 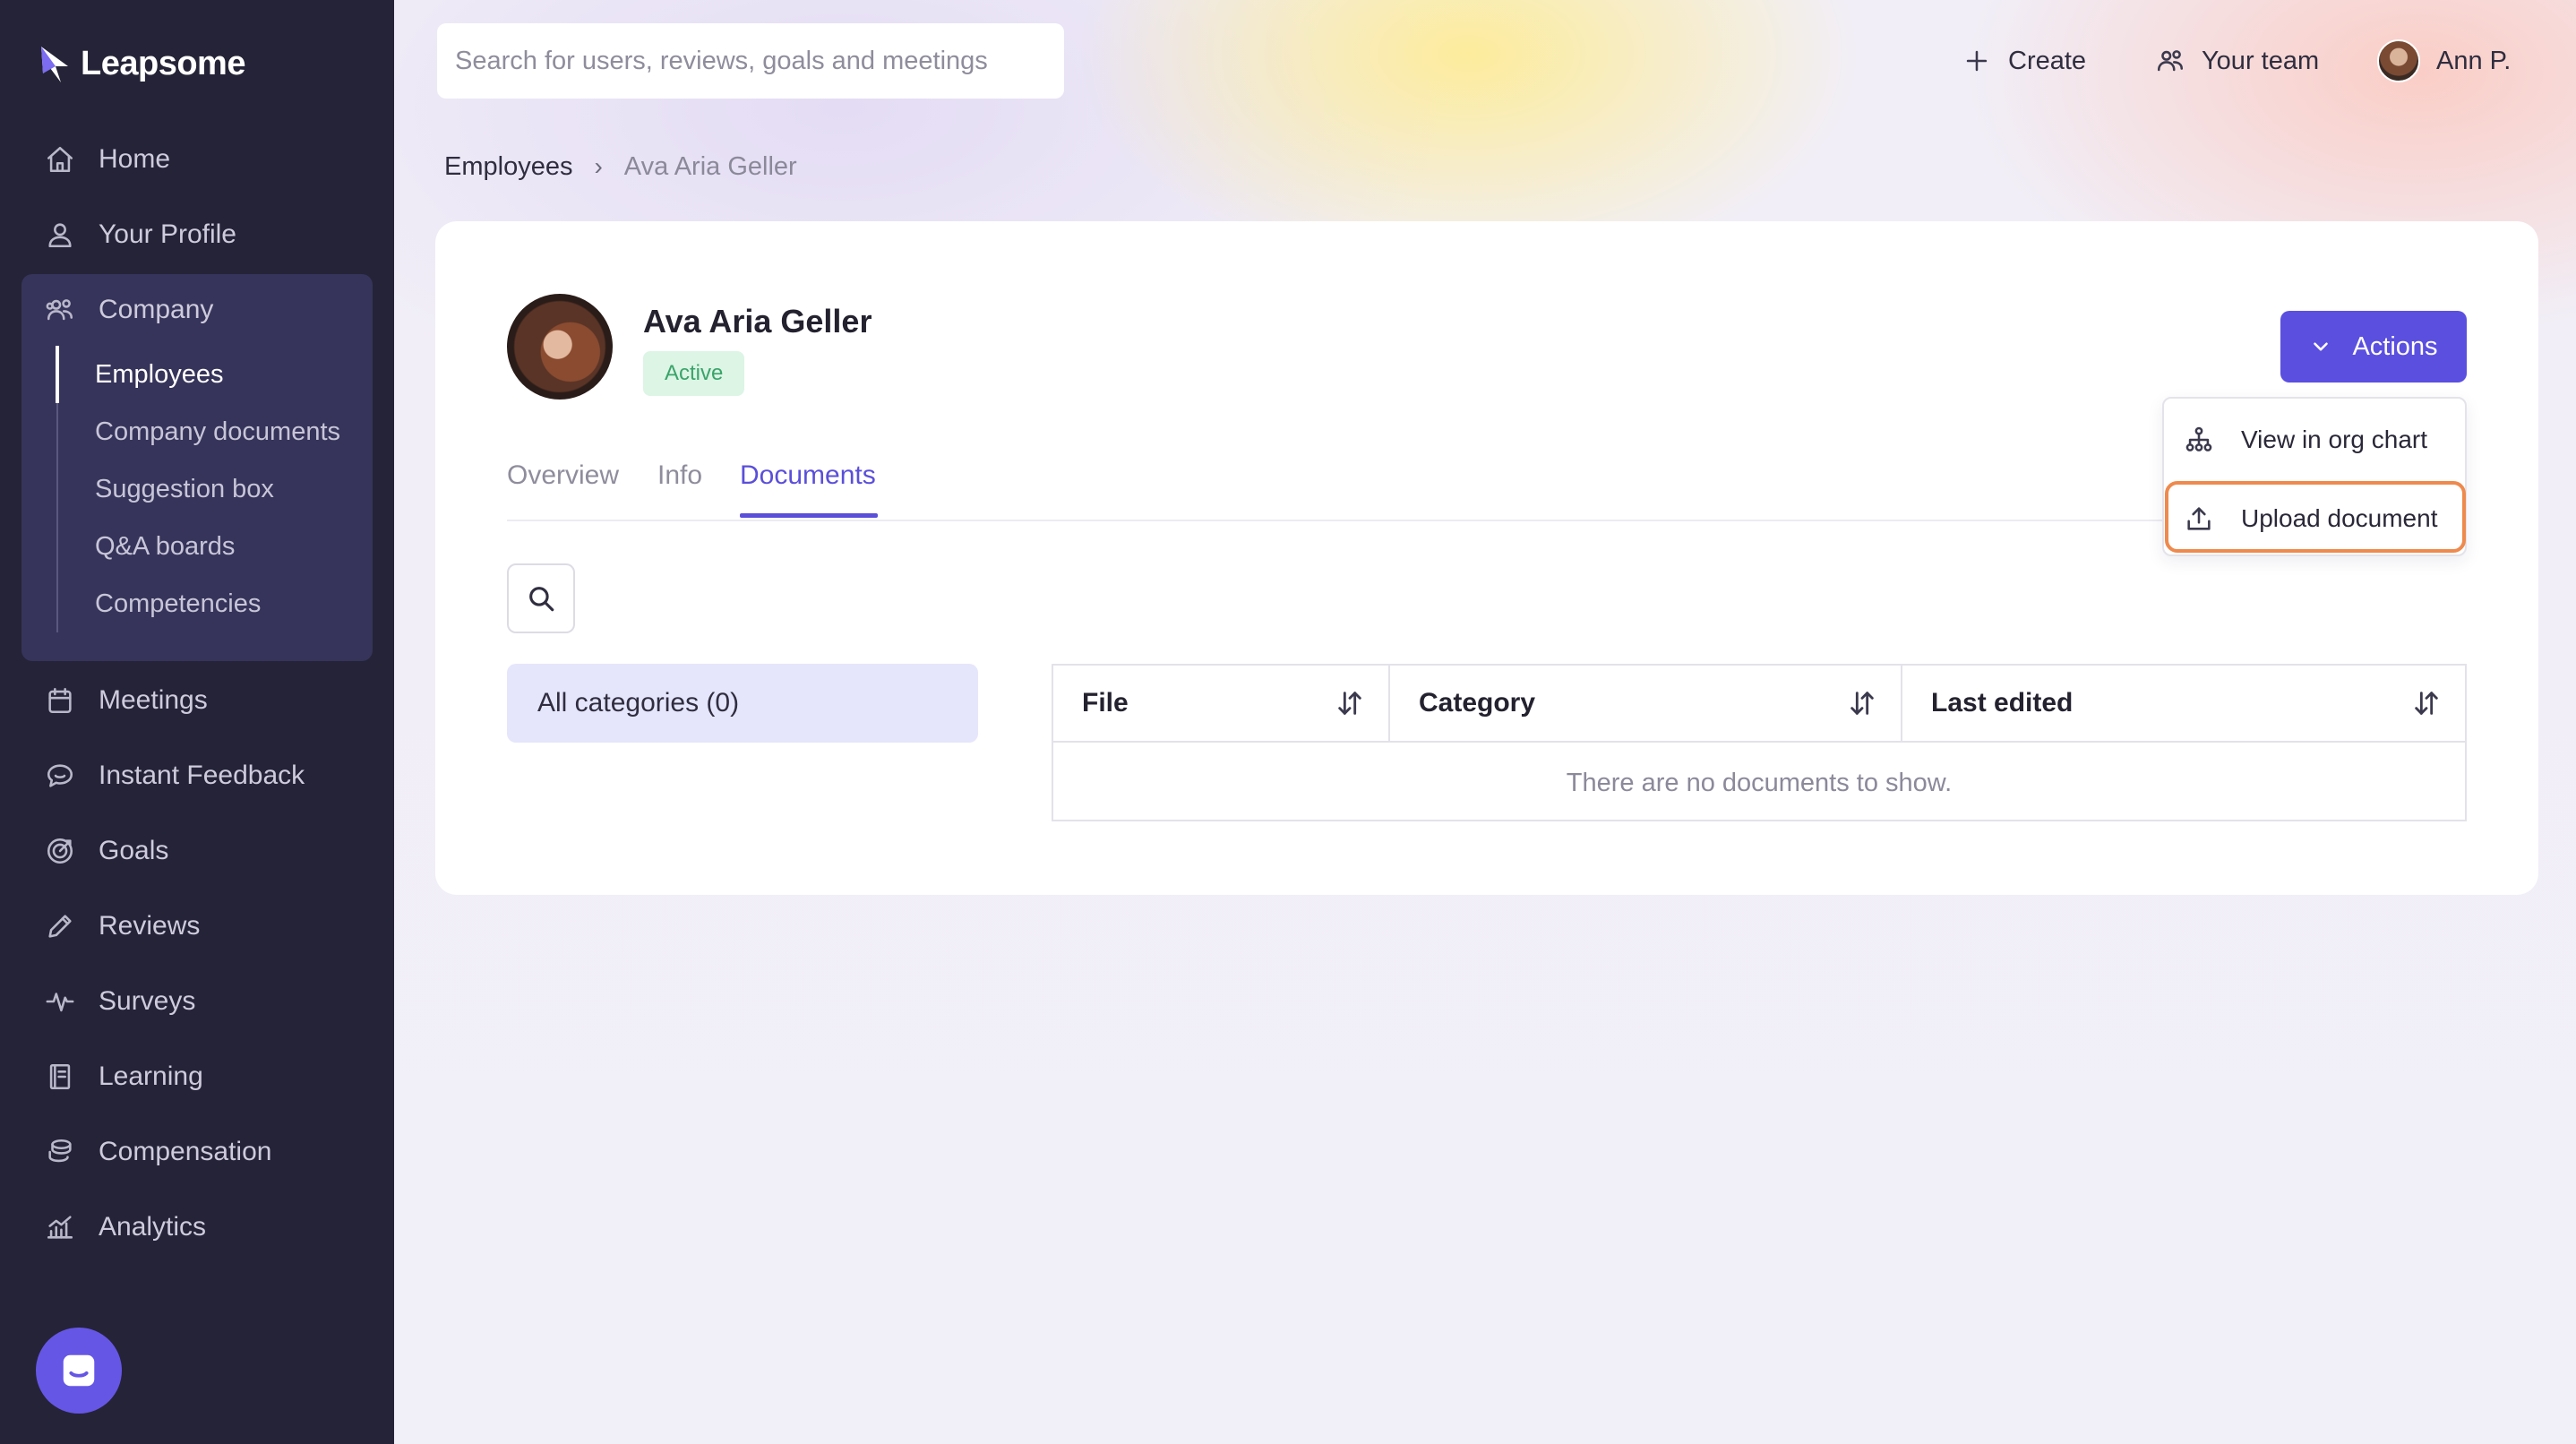 I want to click on category-filter-all: All categories (0), so click(x=742, y=703).